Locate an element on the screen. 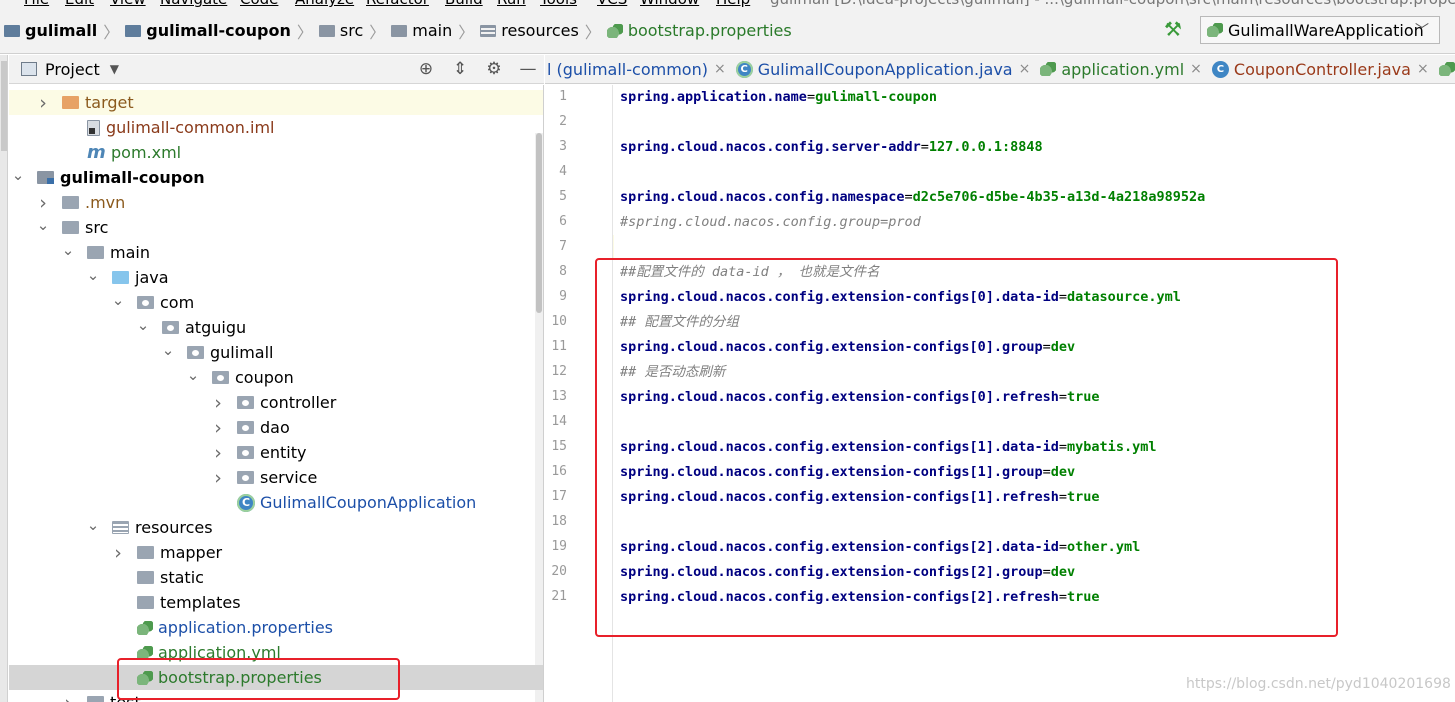 The width and height of the screenshot is (1455, 702). menu-item: Edit is located at coordinates (79, 4).